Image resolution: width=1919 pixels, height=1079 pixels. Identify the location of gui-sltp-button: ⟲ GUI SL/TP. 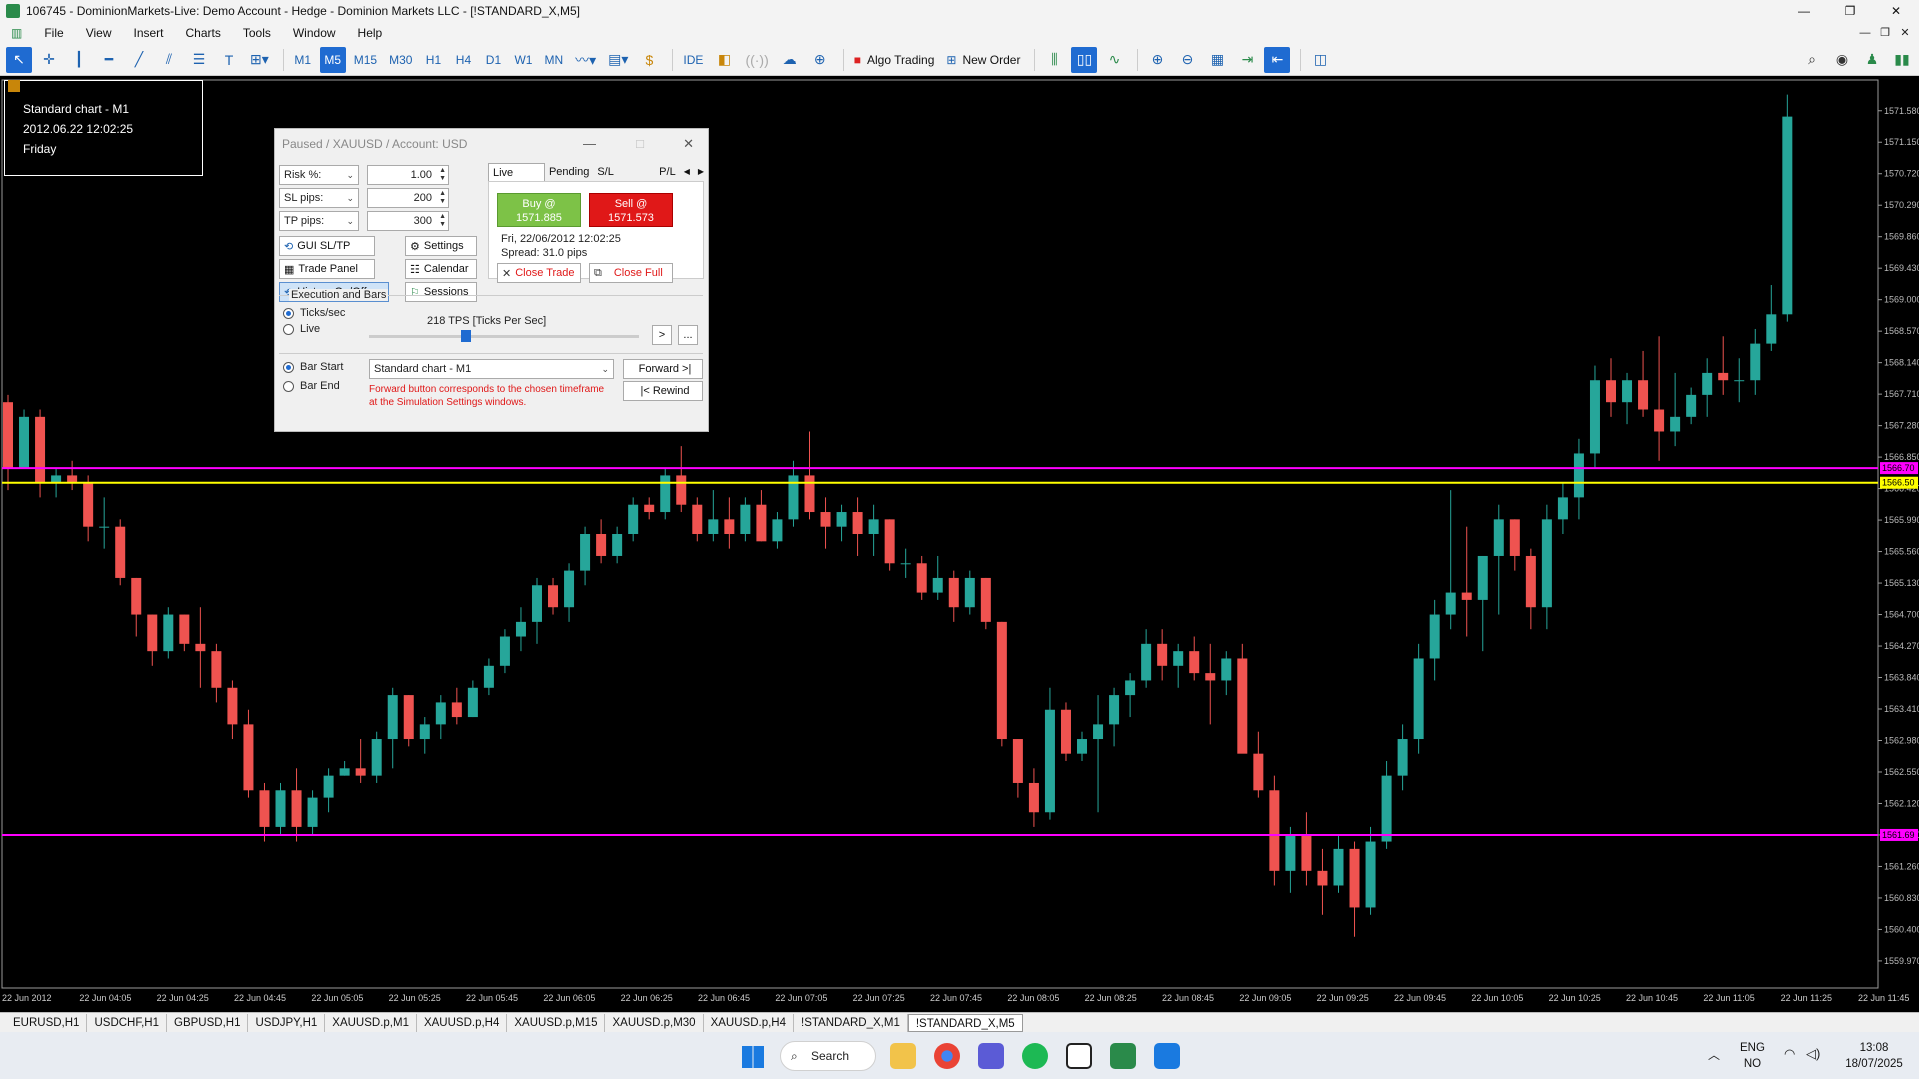
(327, 246).